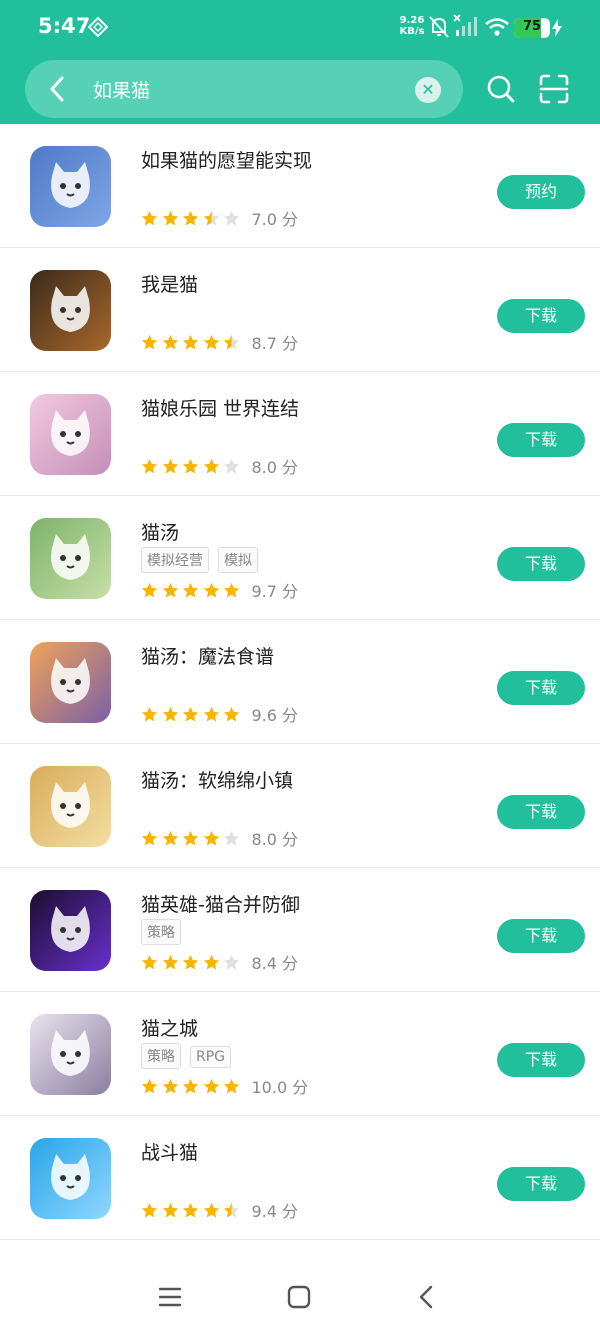 The width and height of the screenshot is (600, 1333). What do you see at coordinates (275, 219) in the screenshot?
I see `rating-score: 7.0 分` at bounding box center [275, 219].